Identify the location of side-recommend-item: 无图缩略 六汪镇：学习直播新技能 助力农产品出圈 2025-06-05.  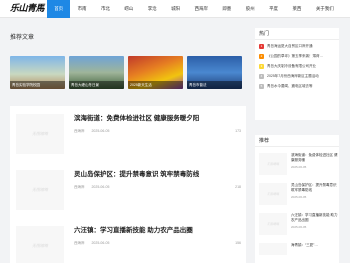
(298, 226).